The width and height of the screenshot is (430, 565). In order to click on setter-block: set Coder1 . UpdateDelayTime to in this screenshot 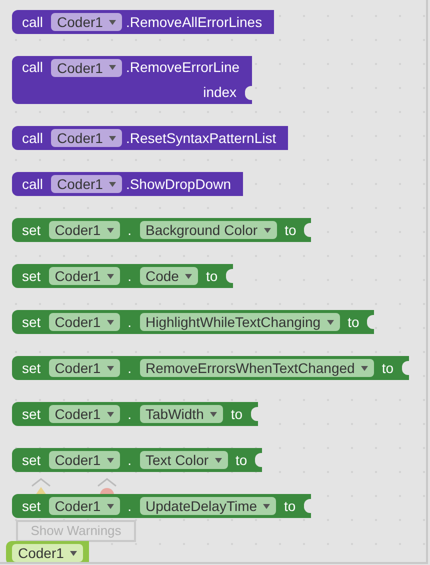, I will do `click(161, 506)`.